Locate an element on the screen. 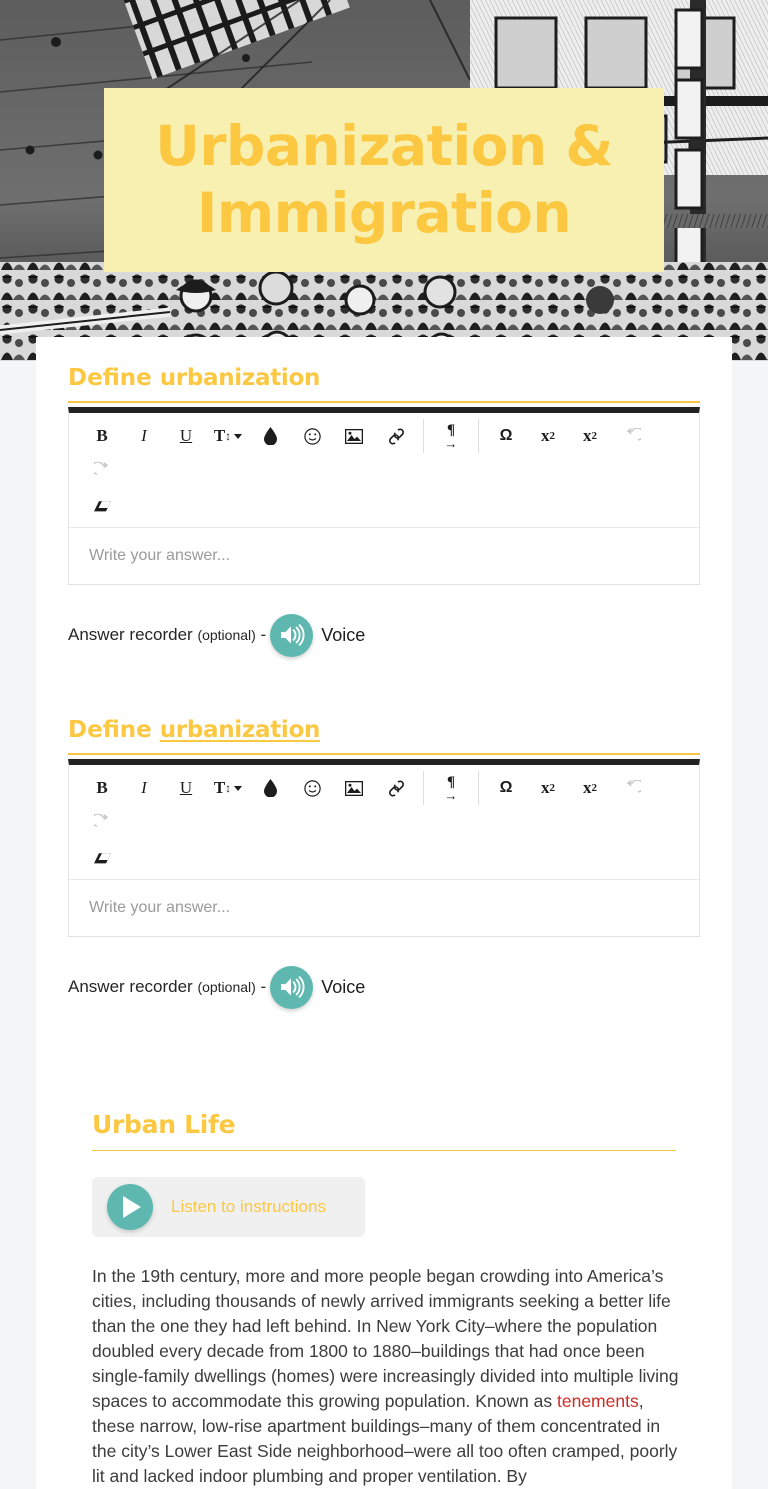 This screenshot has height=1489, width=768. question-1-heading-lead: Define is located at coordinates (114, 378).